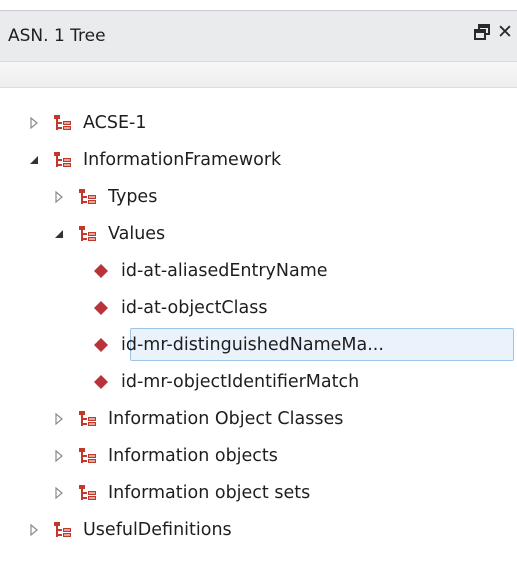 The height and width of the screenshot is (563, 517). What do you see at coordinates (482, 32) in the screenshot?
I see `float-icon` at bounding box center [482, 32].